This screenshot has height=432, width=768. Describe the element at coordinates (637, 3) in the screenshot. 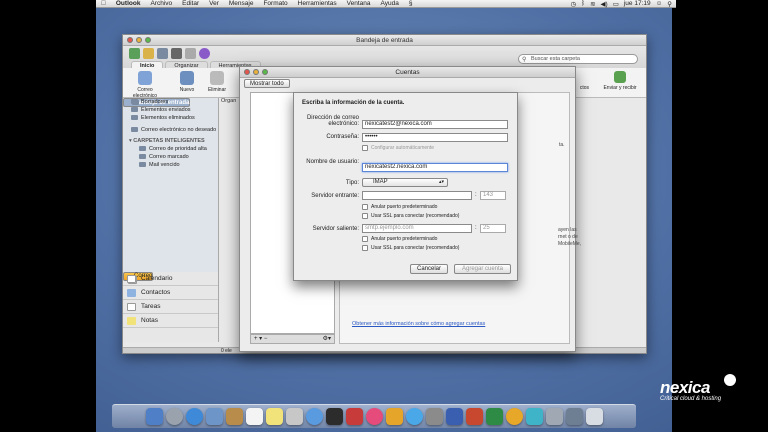

I see `clock: jue 17:19` at that location.